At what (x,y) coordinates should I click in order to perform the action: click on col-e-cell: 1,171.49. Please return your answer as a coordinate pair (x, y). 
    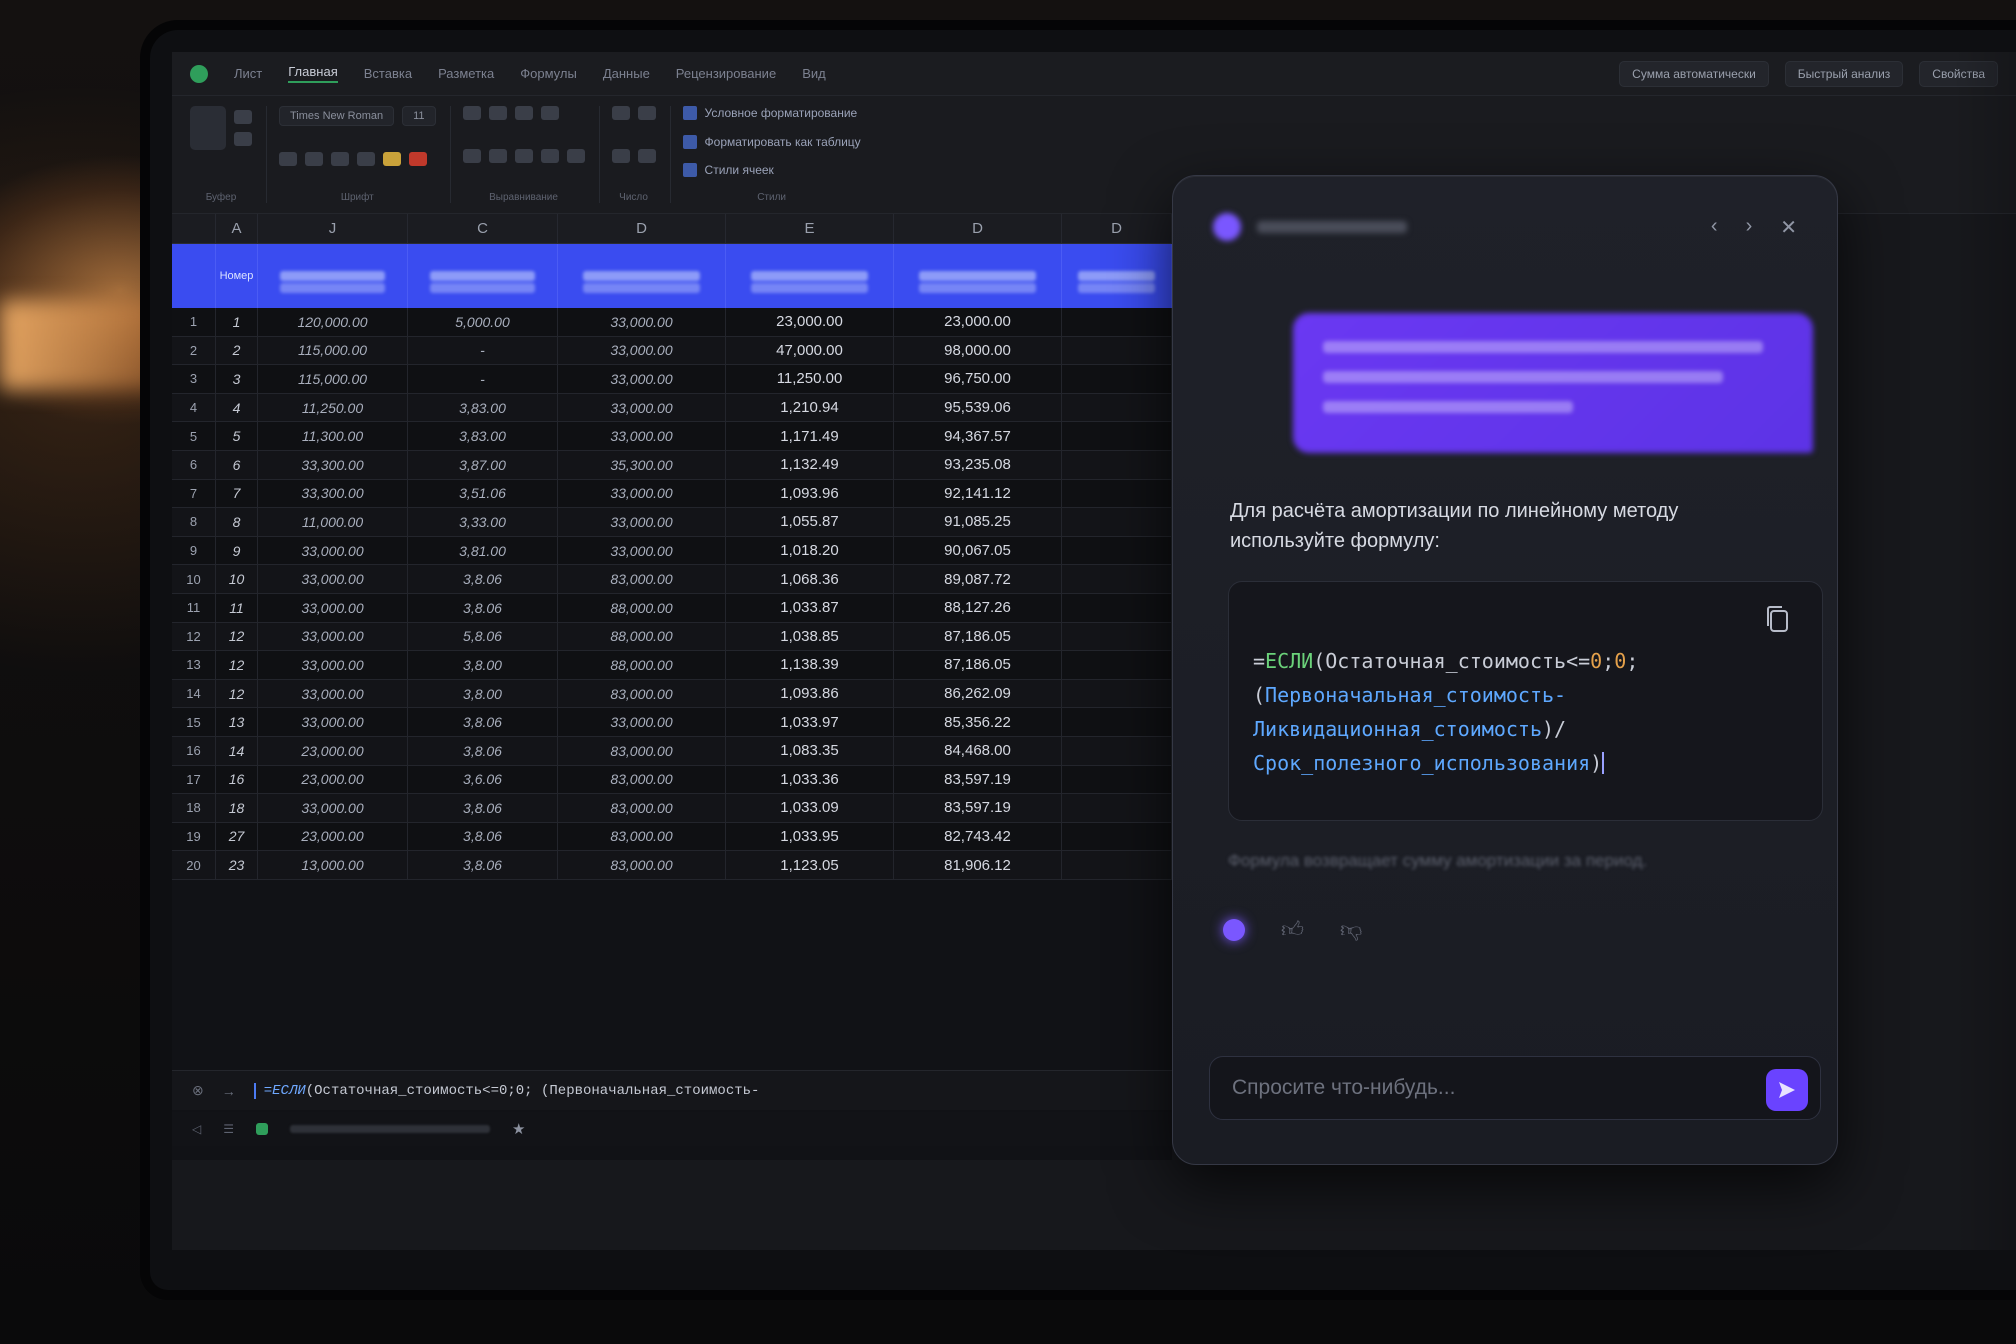
    Looking at the image, I should click on (810, 436).